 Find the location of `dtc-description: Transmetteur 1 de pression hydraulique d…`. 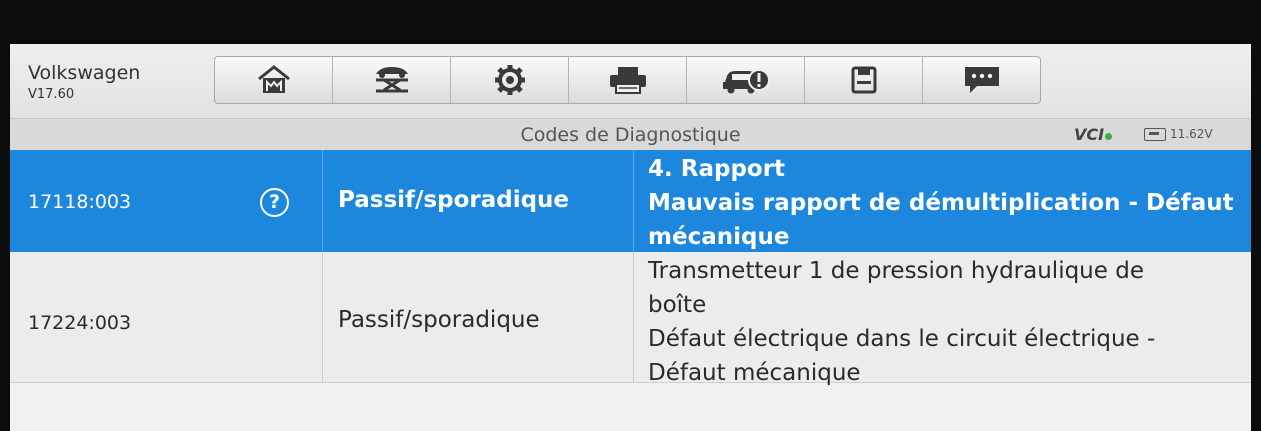

dtc-description: Transmetteur 1 de pression hydraulique d… is located at coordinates (901, 322).